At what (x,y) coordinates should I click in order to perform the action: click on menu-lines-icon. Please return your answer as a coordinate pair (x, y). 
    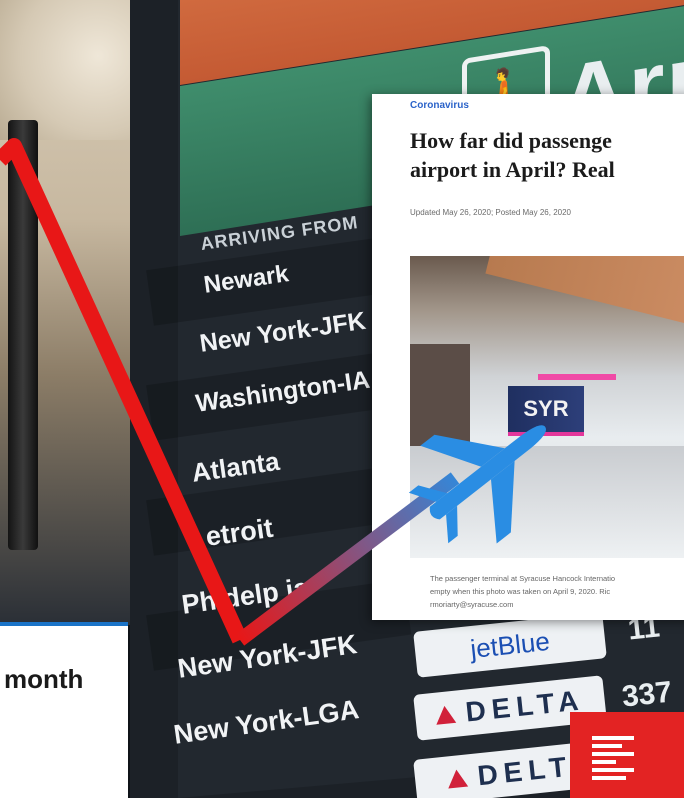
    Looking at the image, I should click on (613, 760).